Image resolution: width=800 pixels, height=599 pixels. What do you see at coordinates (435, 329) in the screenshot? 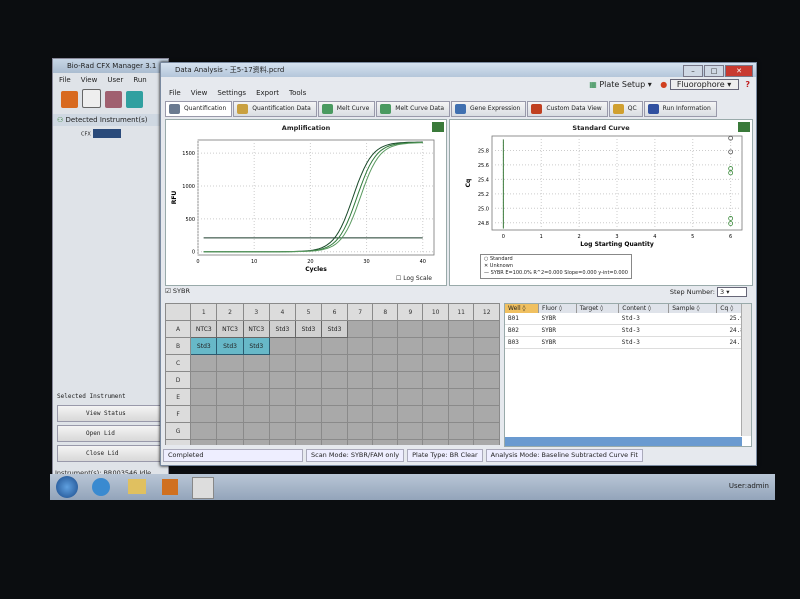
I see `plate-well-A10` at bounding box center [435, 329].